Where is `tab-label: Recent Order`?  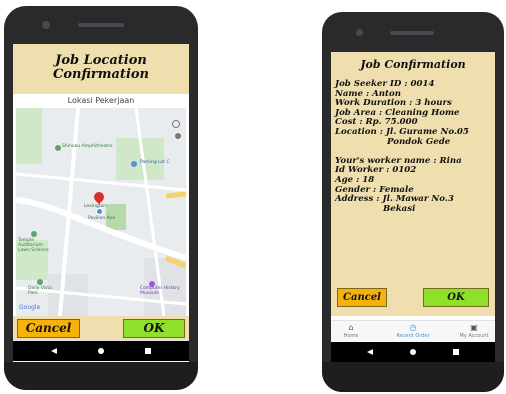 tab-label: Recent Order is located at coordinates (413, 336).